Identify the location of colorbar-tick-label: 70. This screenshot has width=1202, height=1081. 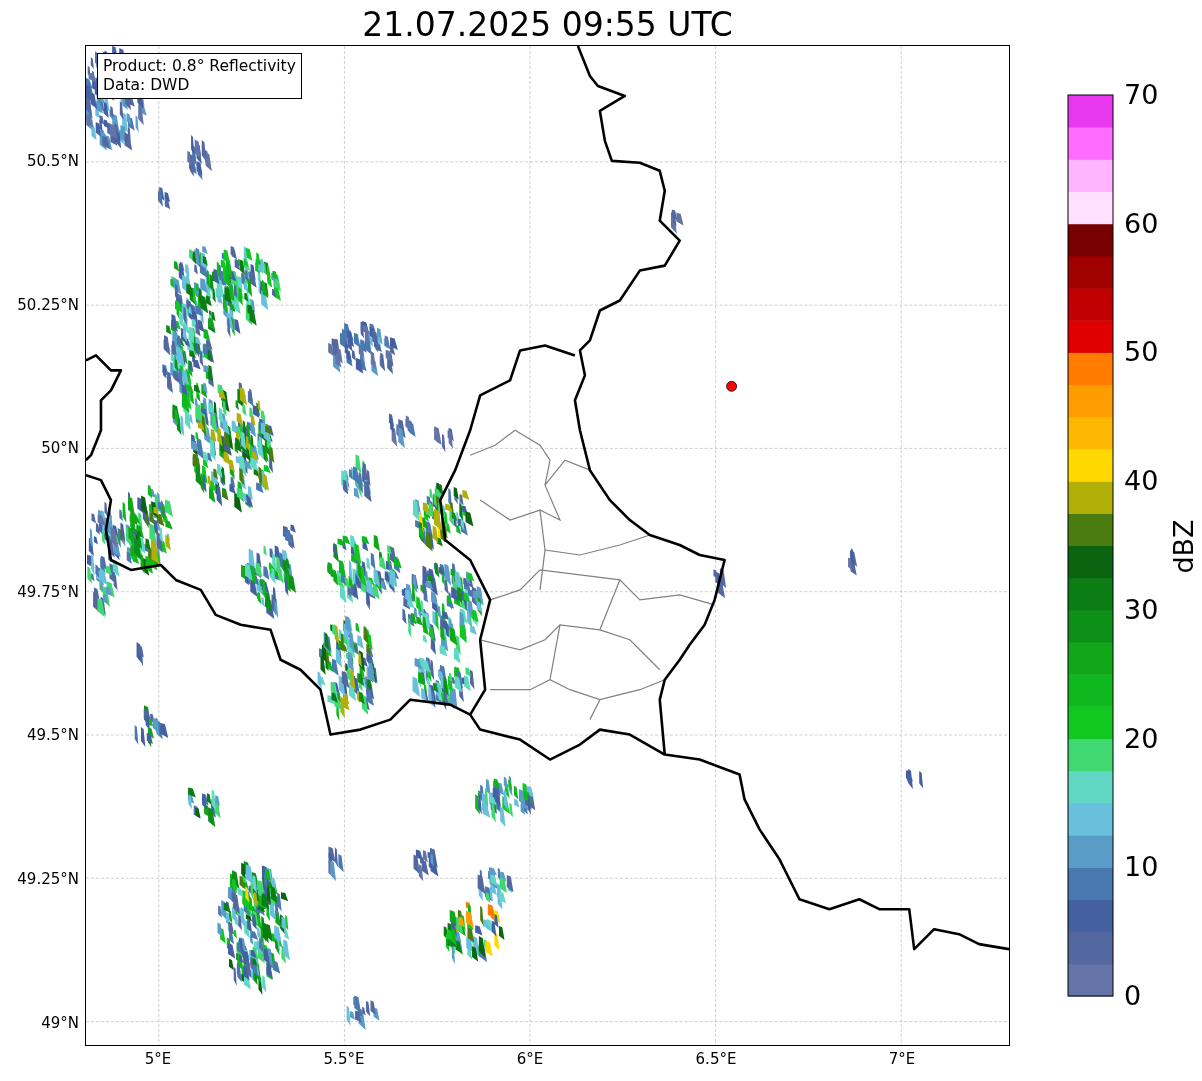
(1141, 95).